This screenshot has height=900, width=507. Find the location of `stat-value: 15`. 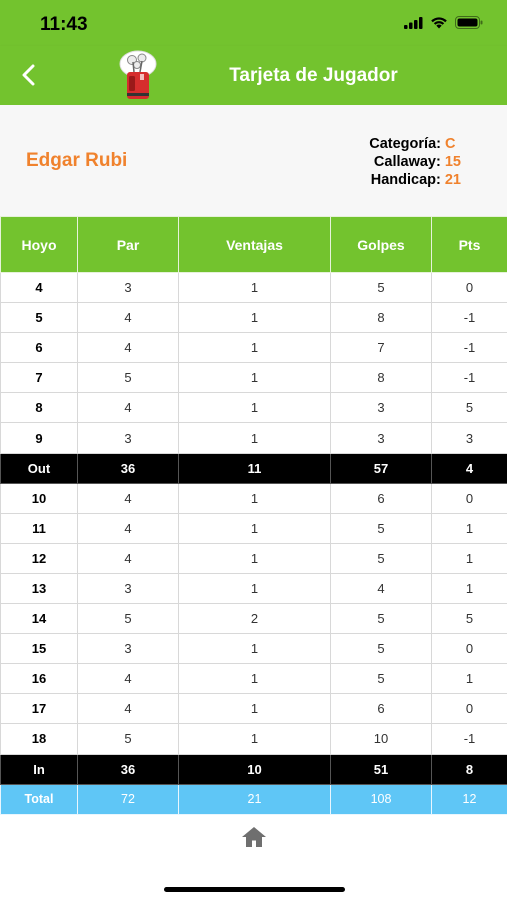

stat-value: 15 is located at coordinates (452, 162).